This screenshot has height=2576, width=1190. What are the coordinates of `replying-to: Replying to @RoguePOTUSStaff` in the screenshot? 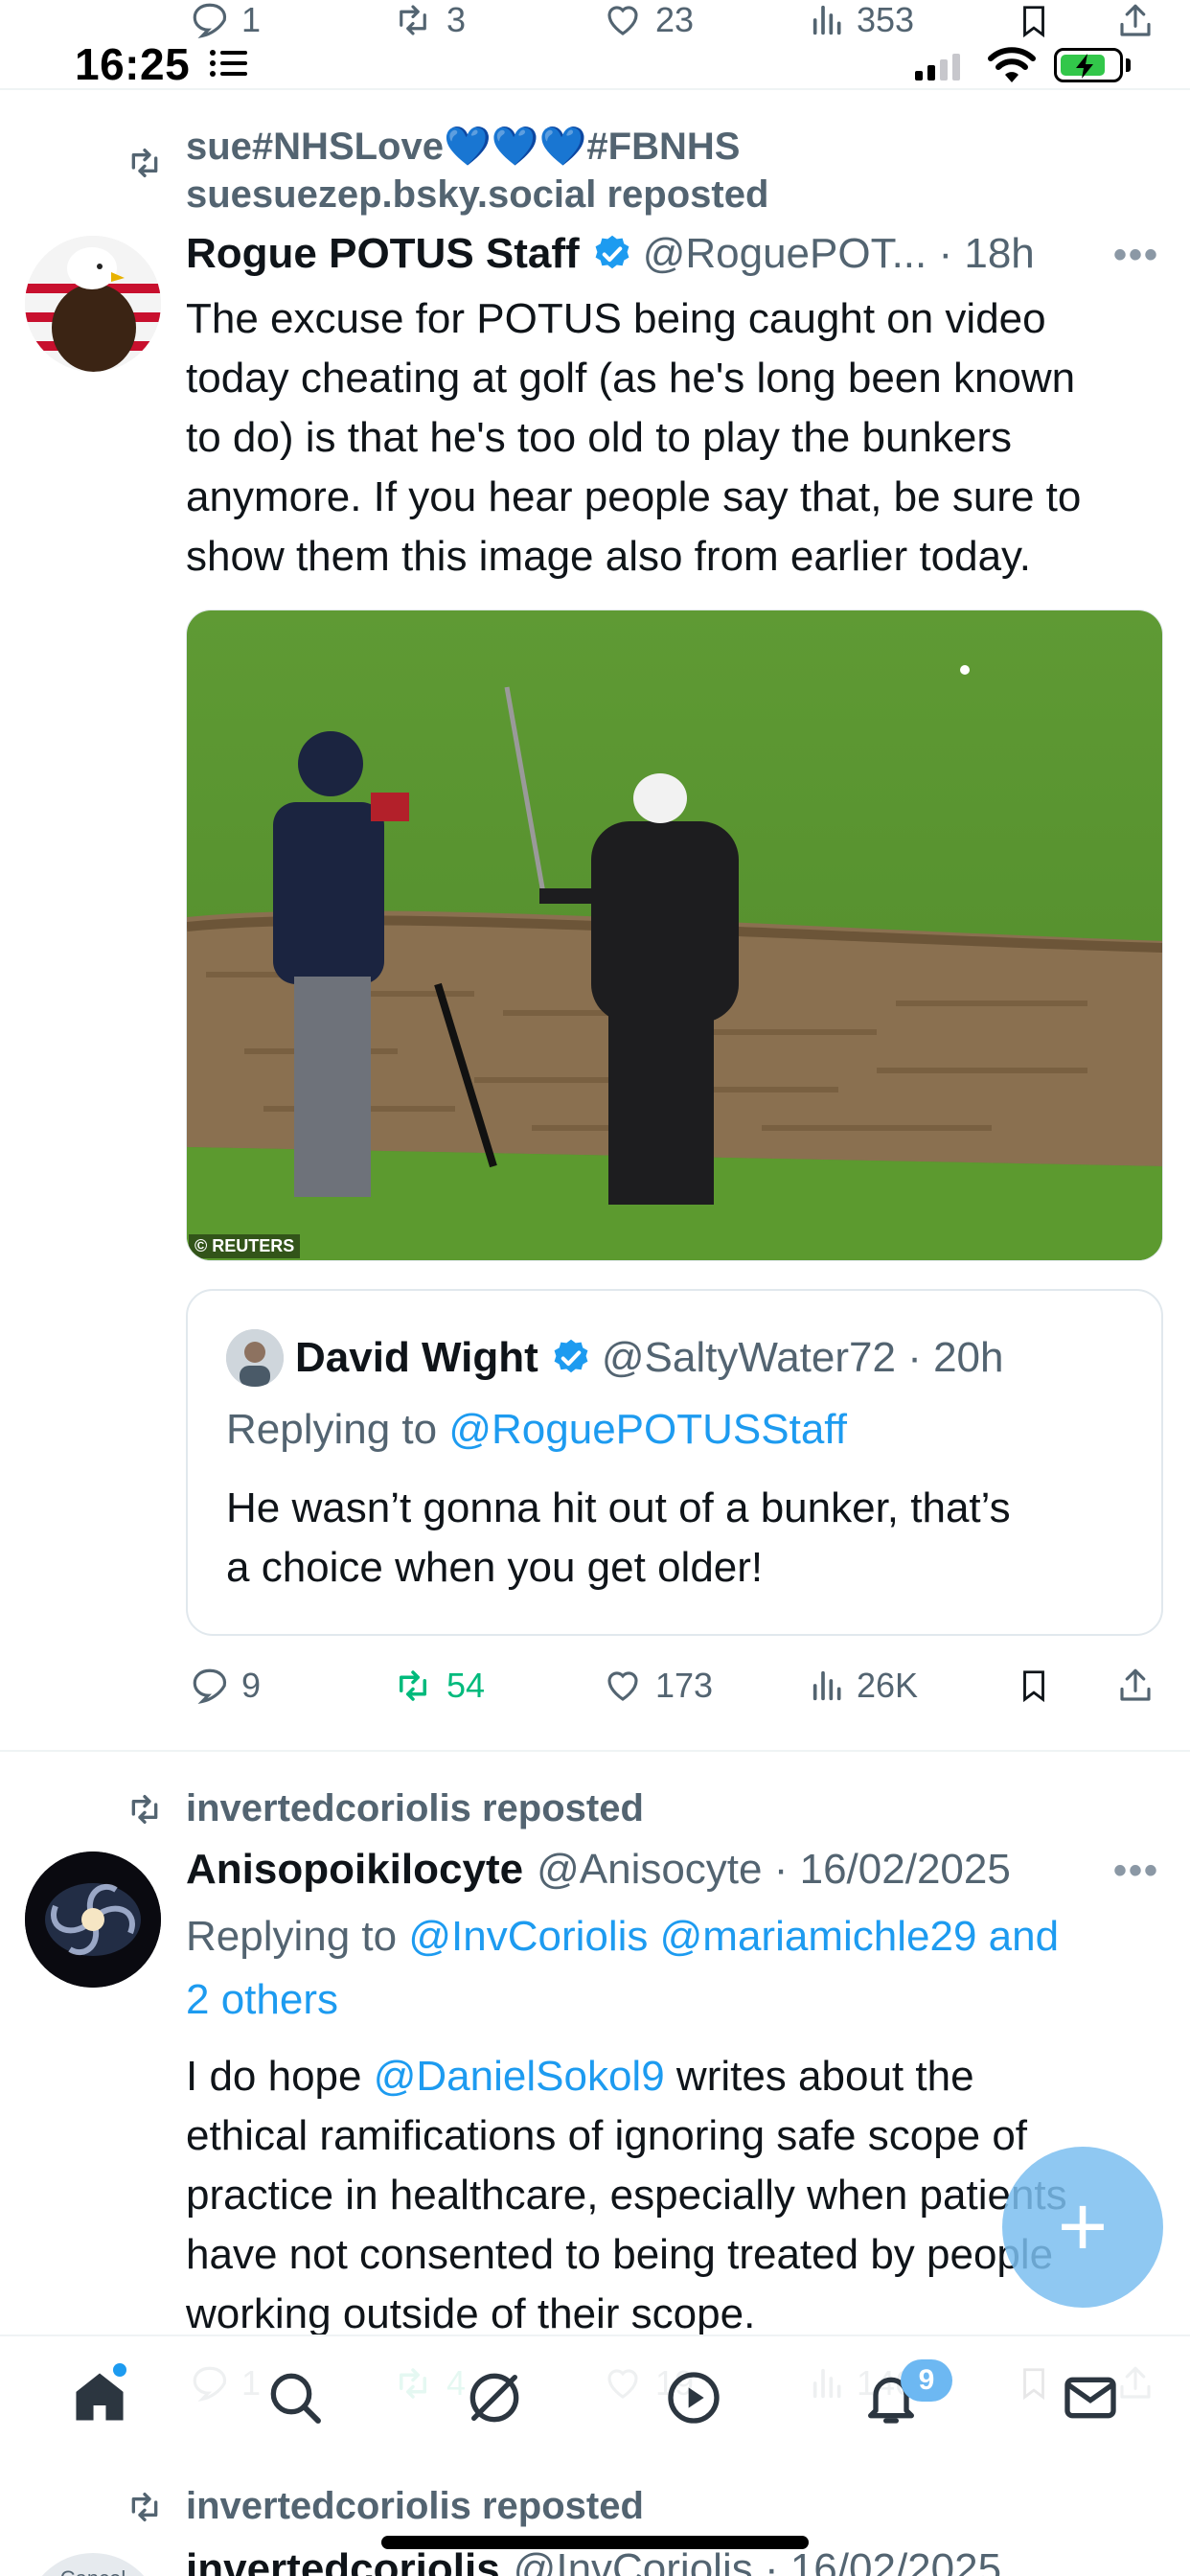 It's located at (537, 1430).